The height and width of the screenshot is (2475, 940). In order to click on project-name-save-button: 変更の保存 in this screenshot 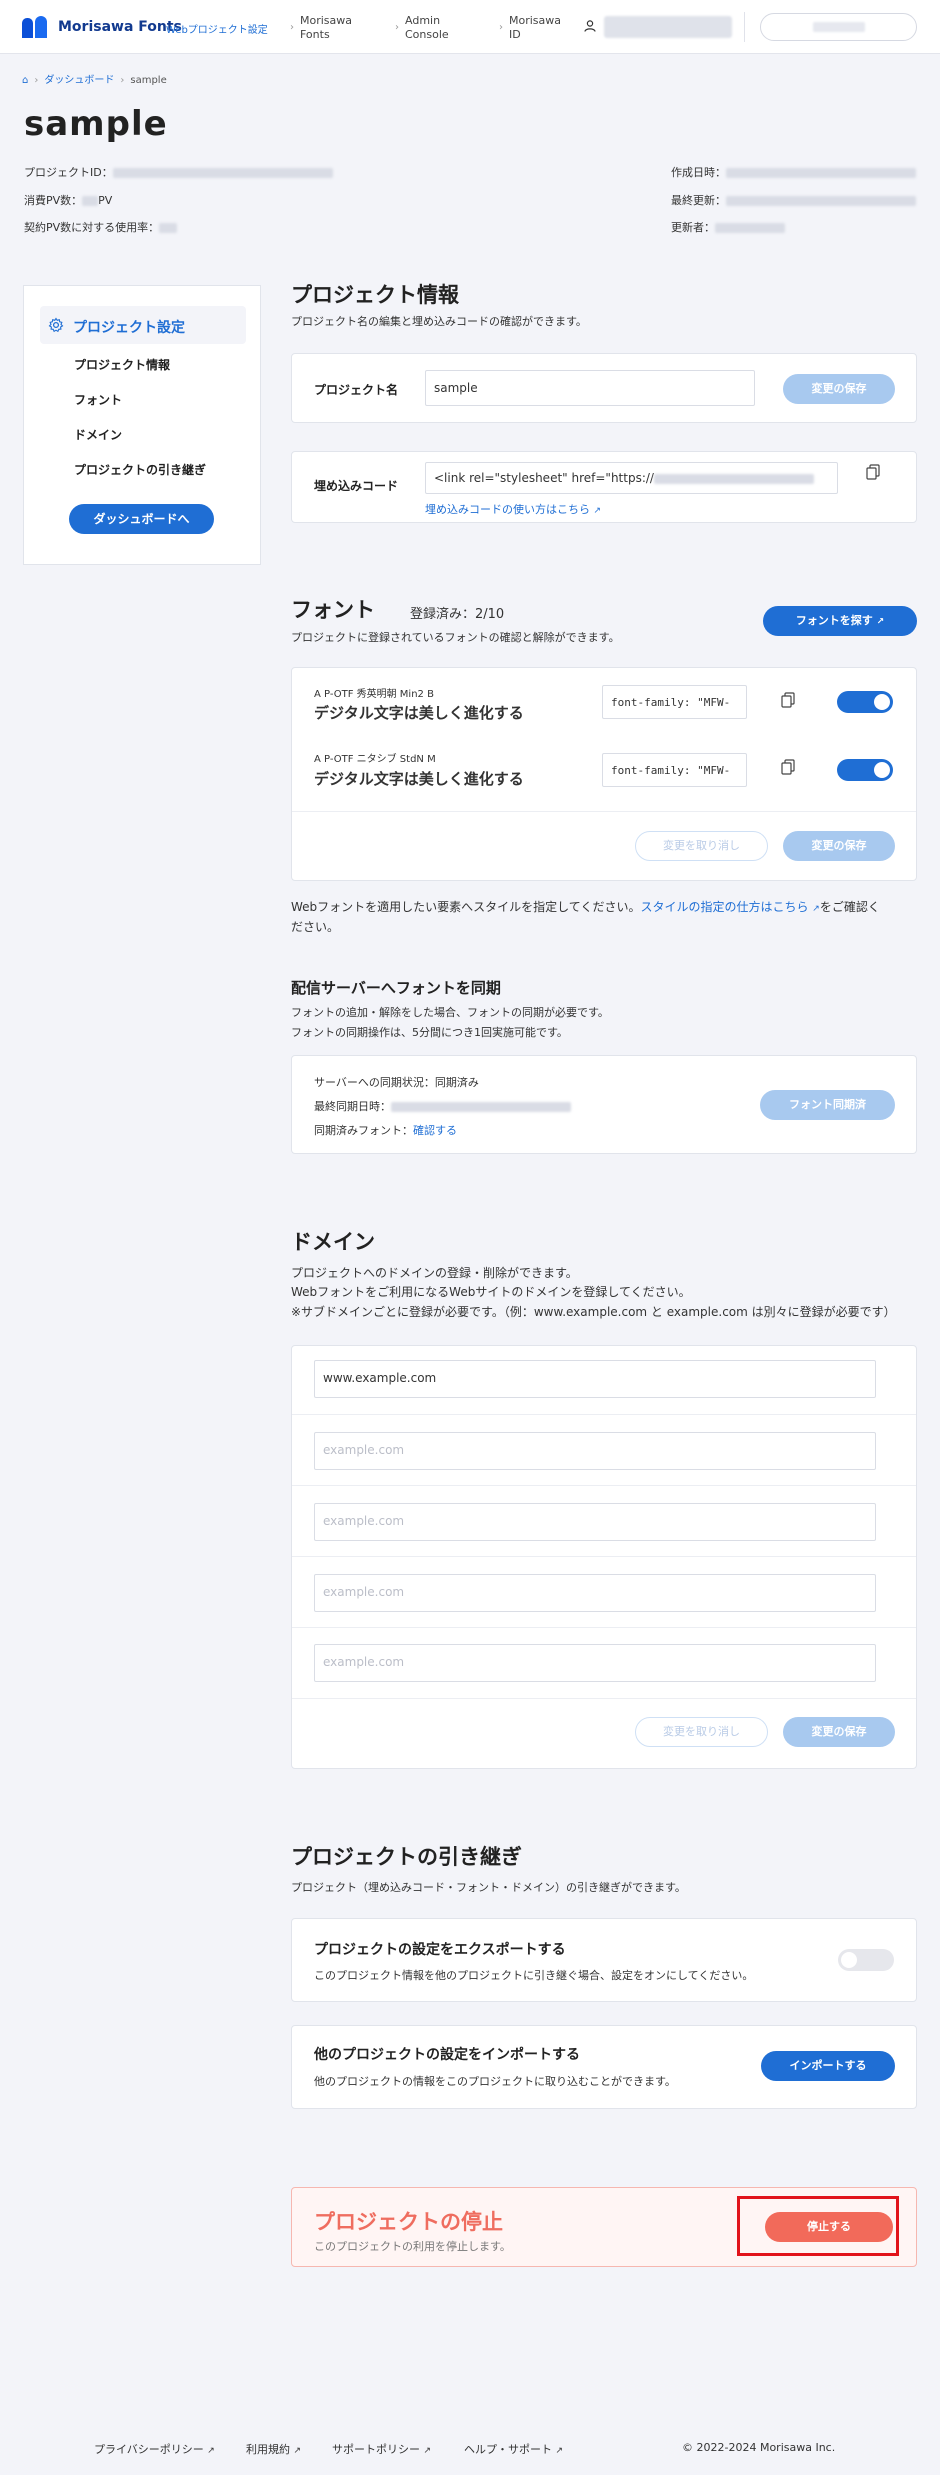, I will do `click(839, 389)`.